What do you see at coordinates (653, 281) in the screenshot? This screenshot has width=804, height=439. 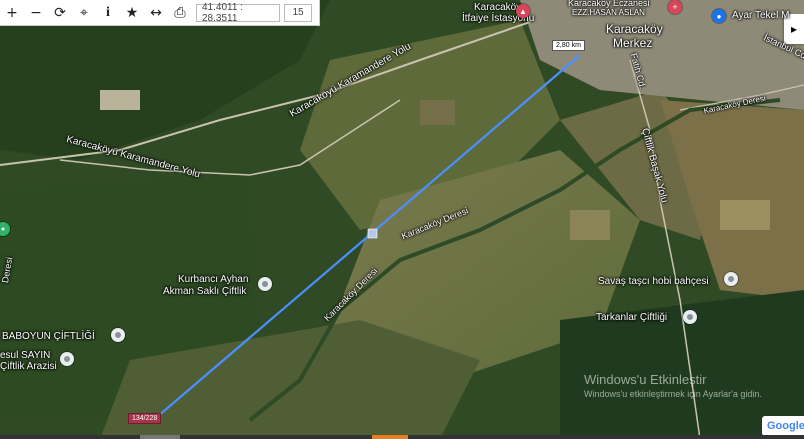 I see `label-savas-tasci: Savaş taşcı hobi bahçesi` at bounding box center [653, 281].